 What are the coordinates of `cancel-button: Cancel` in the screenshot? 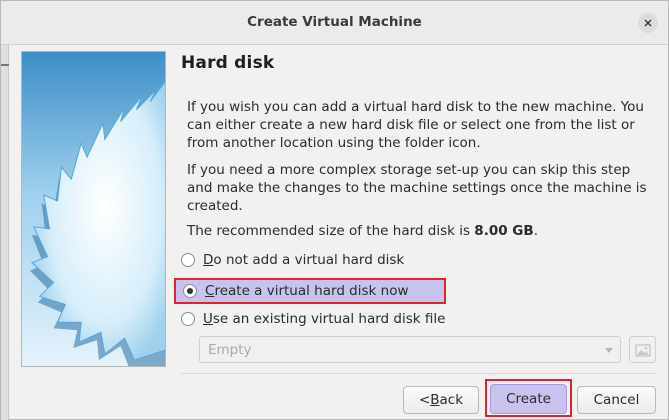 It's located at (616, 400).